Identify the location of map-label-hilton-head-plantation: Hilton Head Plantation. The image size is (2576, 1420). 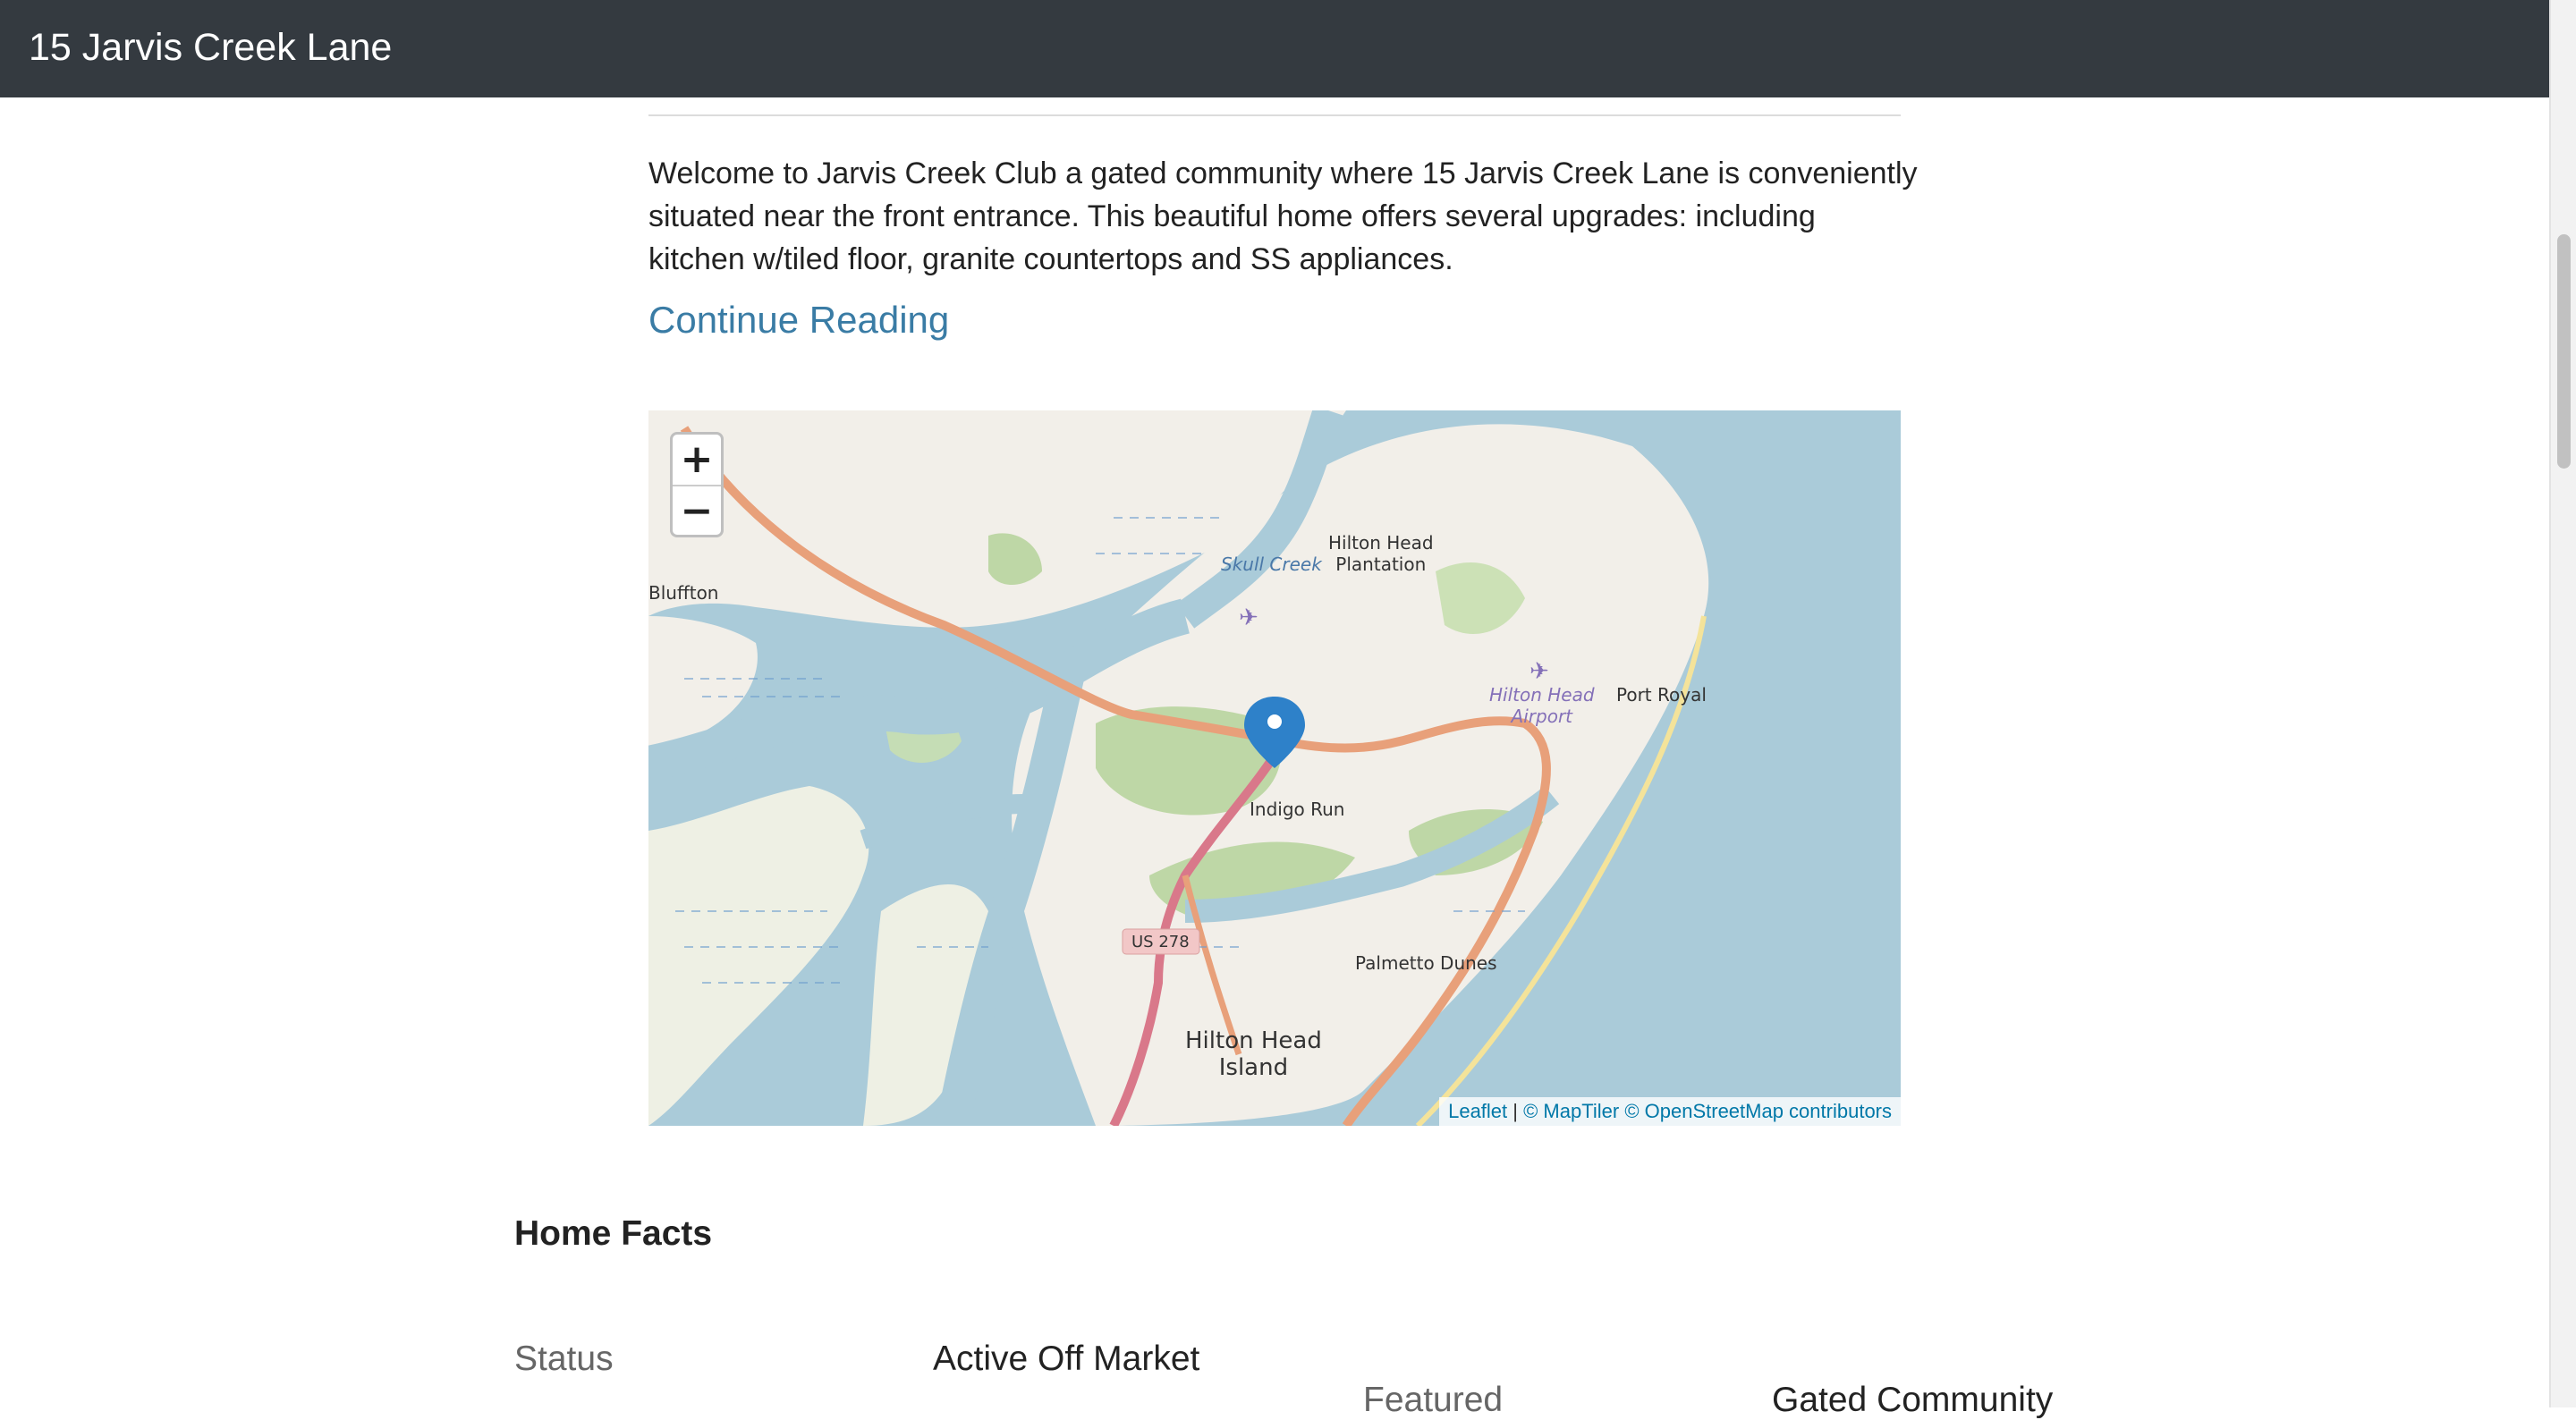
(1381, 553).